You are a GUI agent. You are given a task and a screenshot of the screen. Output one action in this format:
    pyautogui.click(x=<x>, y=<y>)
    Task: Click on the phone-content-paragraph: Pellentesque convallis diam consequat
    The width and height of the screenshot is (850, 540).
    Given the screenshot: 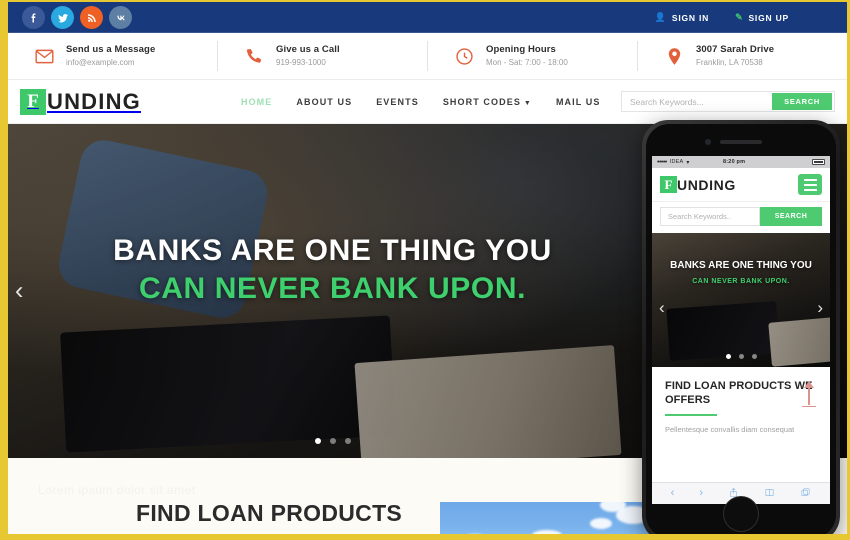 What is the action you would take?
    pyautogui.click(x=730, y=429)
    